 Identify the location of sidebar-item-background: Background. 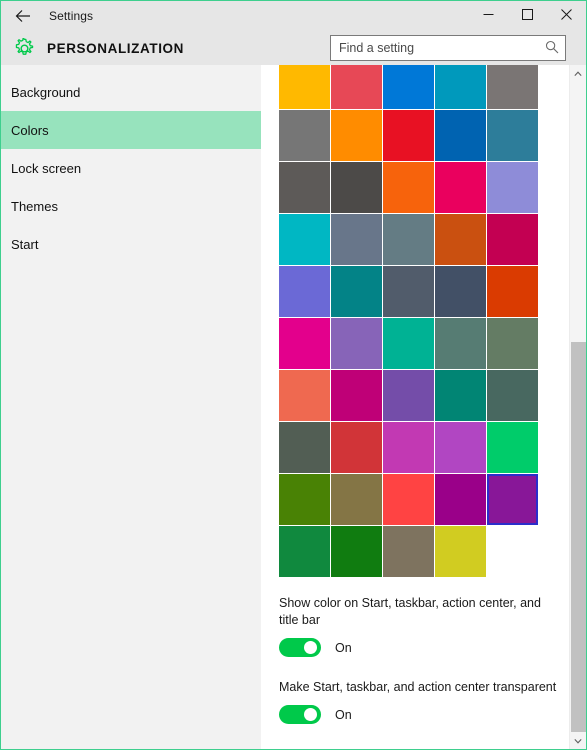
(131, 92).